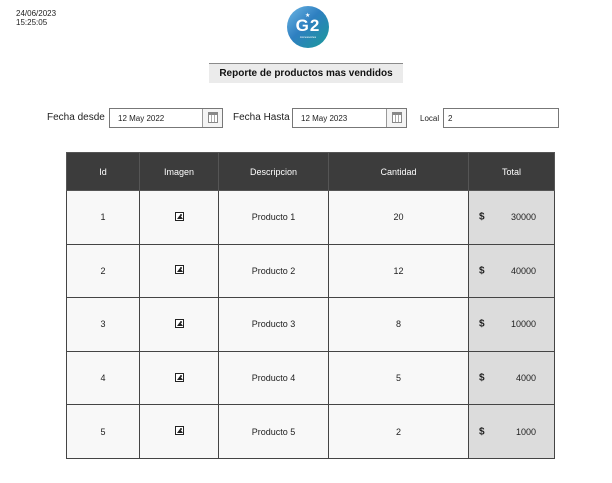 The width and height of the screenshot is (612, 483). What do you see at coordinates (525, 431) in the screenshot?
I see `total-value: 1000` at bounding box center [525, 431].